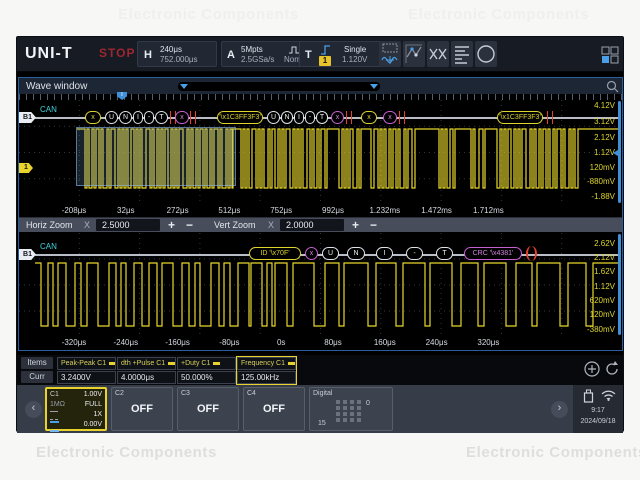  I want to click on display-layout-button, so click(610, 55).